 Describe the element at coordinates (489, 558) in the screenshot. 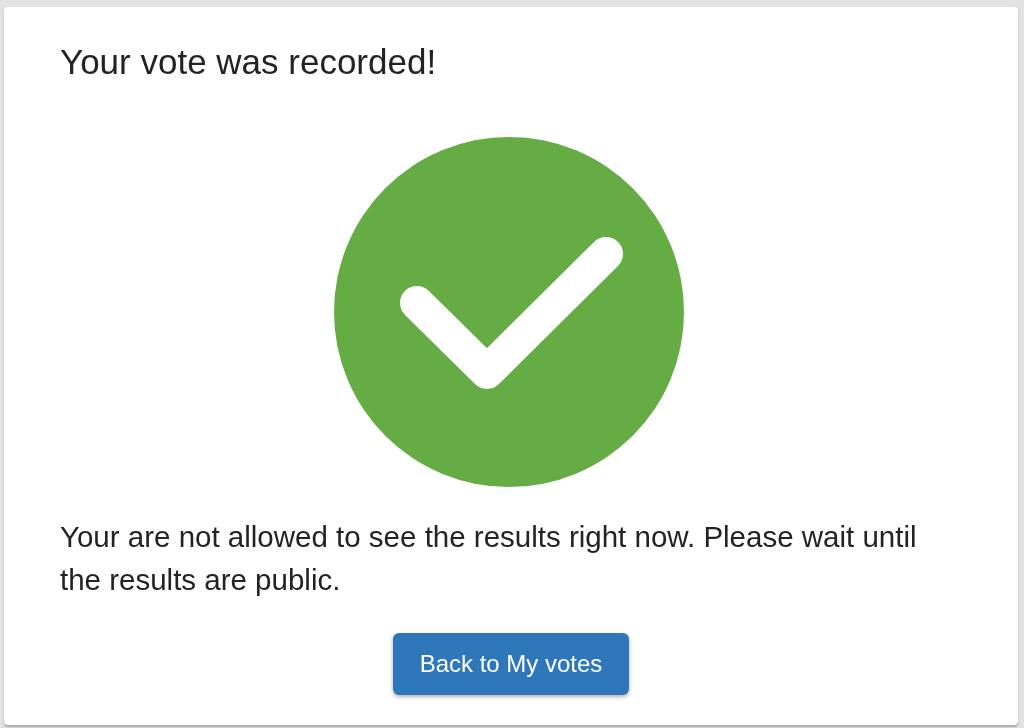

I see `message-text: Your are not allowed to see the results right now. Please wait until the results are public.` at that location.